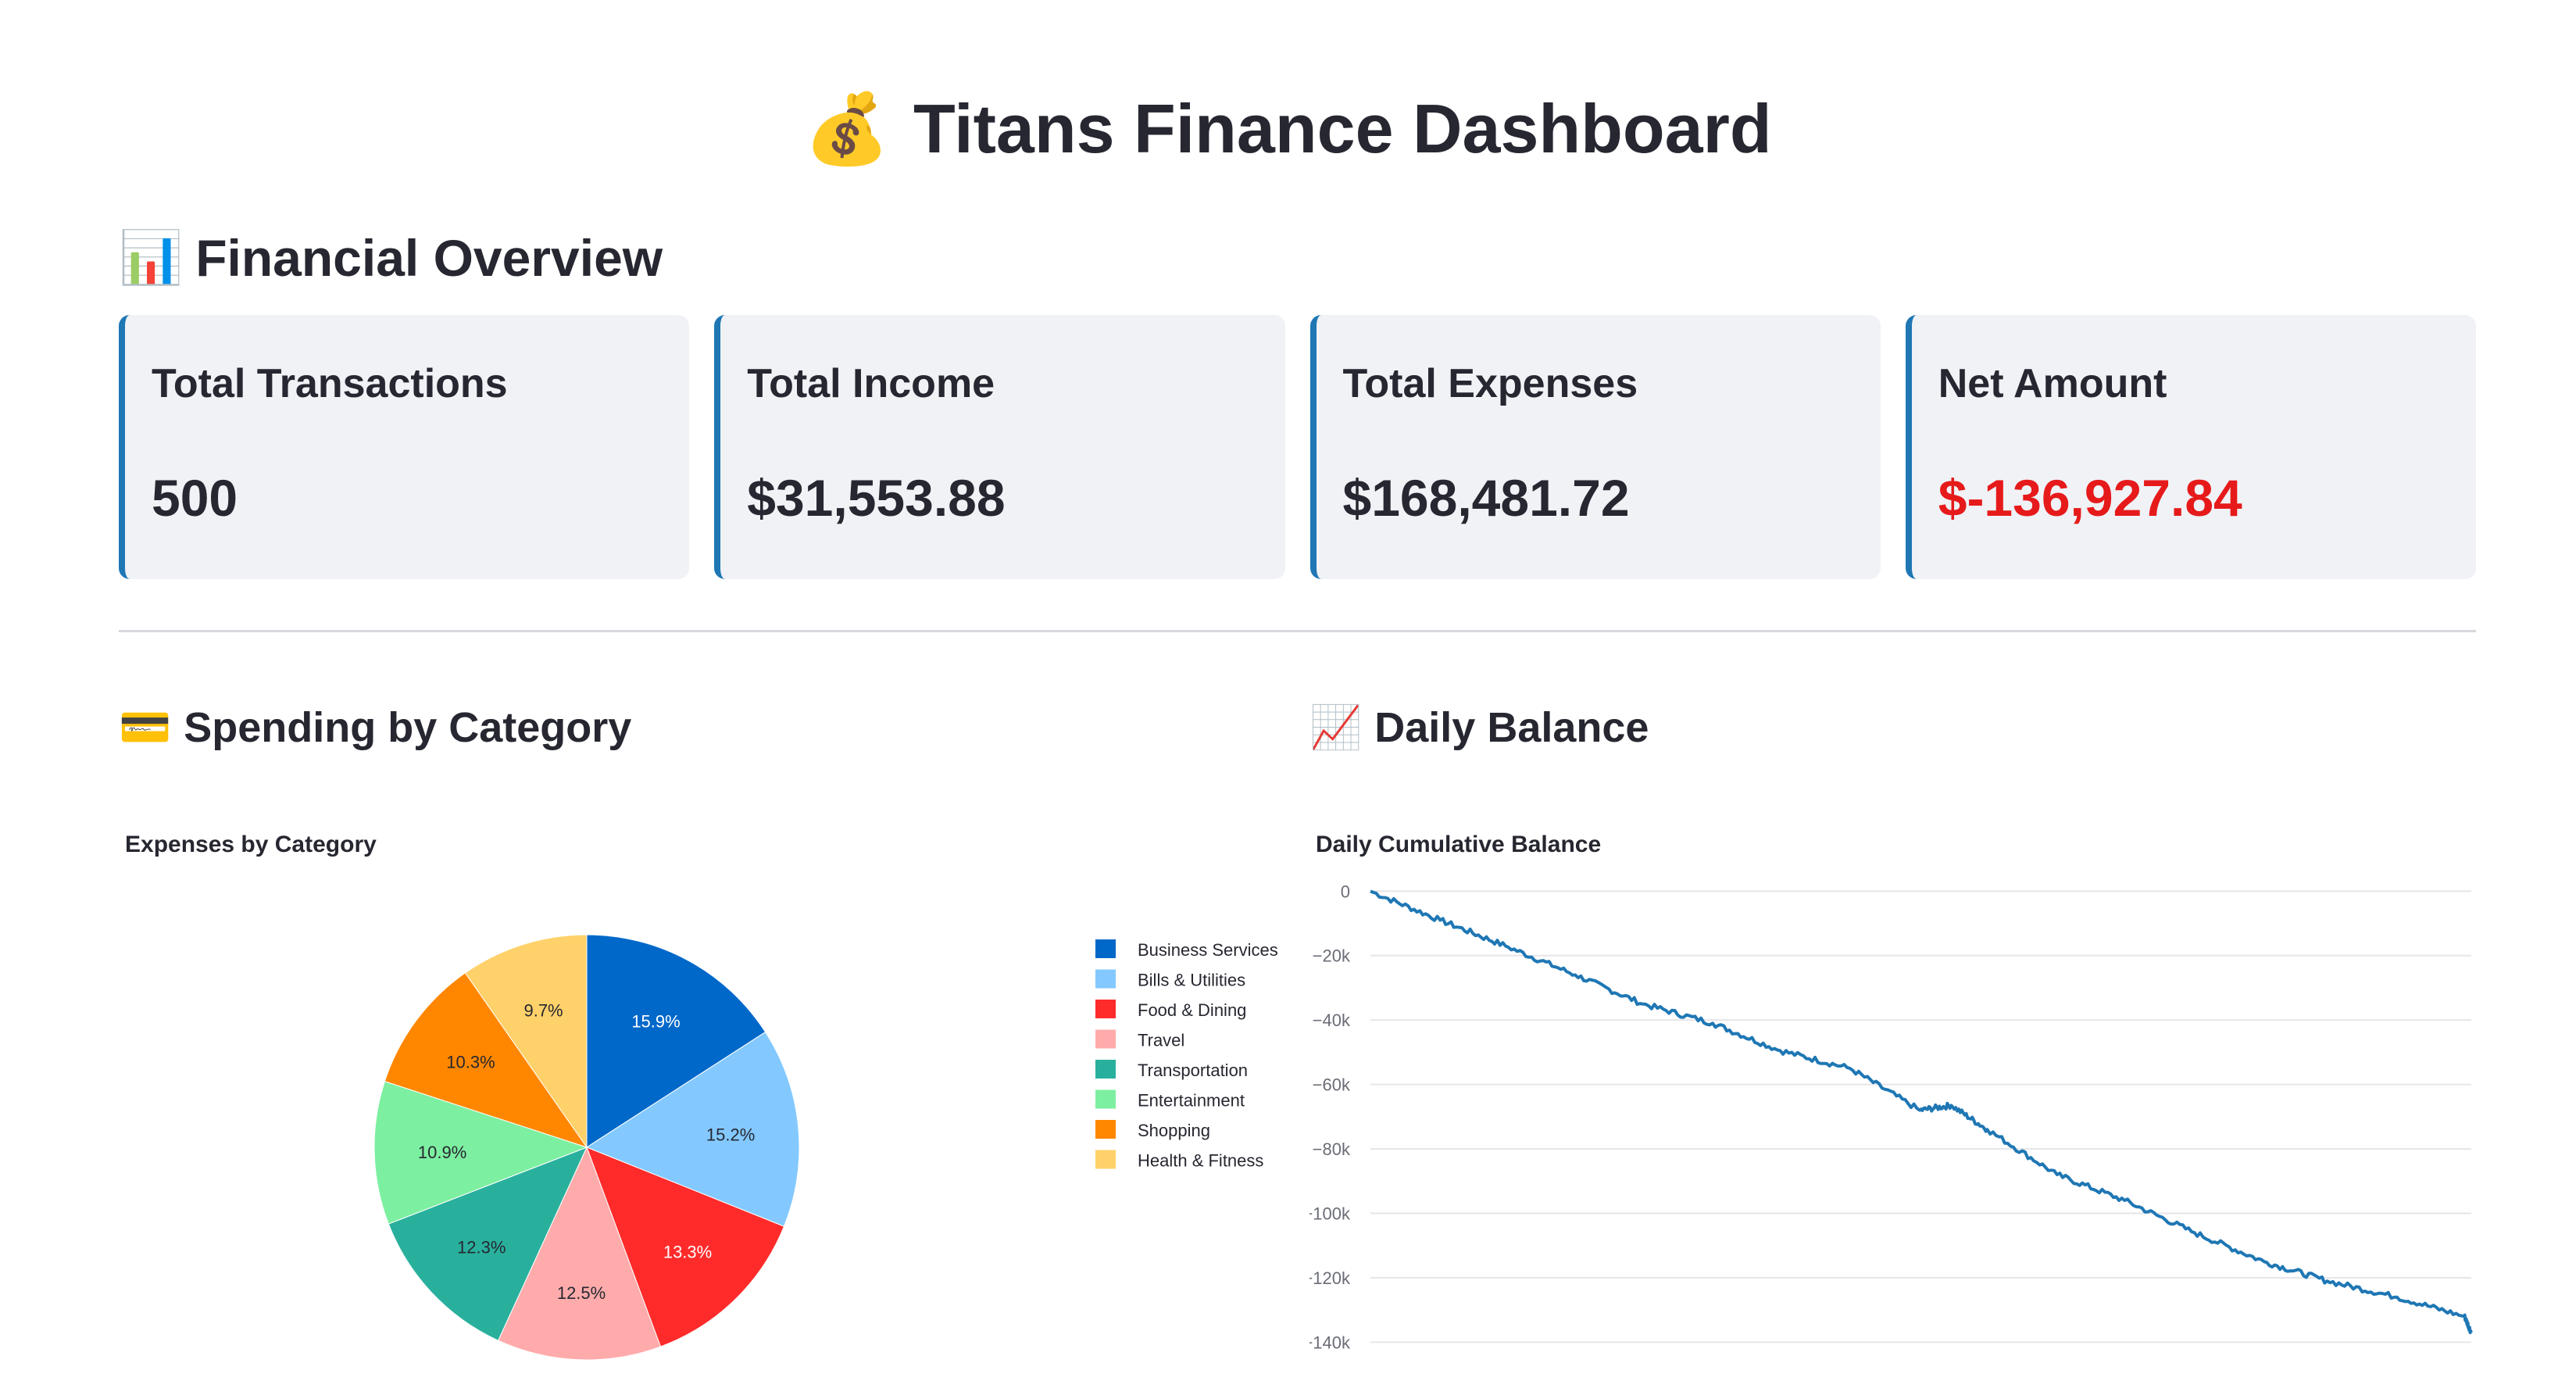 This screenshot has height=1388, width=2576. What do you see at coordinates (1486, 498) in the screenshot?
I see `metric-value: $168,481.72` at bounding box center [1486, 498].